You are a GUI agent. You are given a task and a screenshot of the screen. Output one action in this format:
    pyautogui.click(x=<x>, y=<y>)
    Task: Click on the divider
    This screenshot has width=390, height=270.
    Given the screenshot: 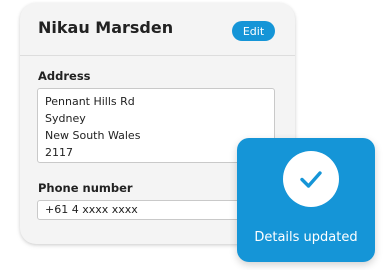 What is the action you would take?
    pyautogui.click(x=157, y=55)
    